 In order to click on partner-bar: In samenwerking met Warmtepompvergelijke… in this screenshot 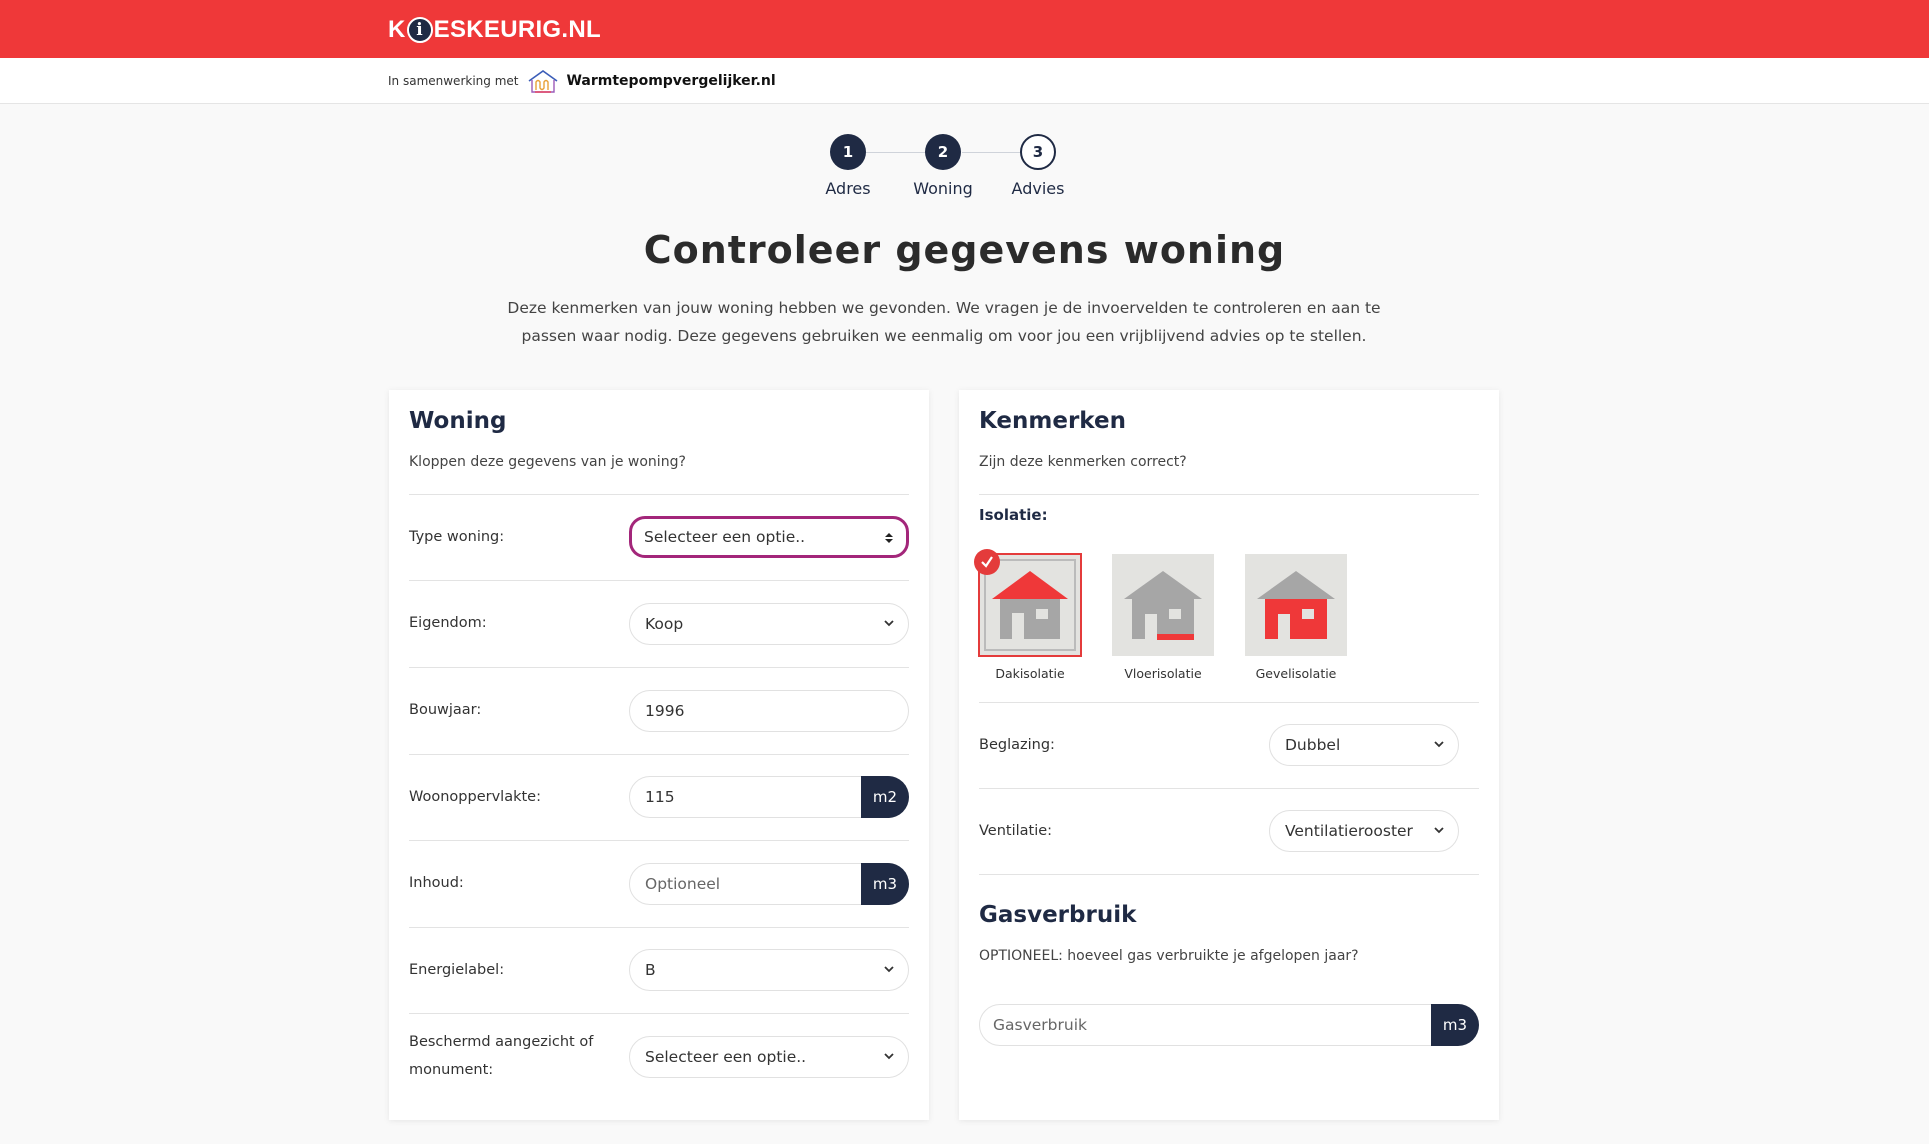, I will do `click(964, 81)`.